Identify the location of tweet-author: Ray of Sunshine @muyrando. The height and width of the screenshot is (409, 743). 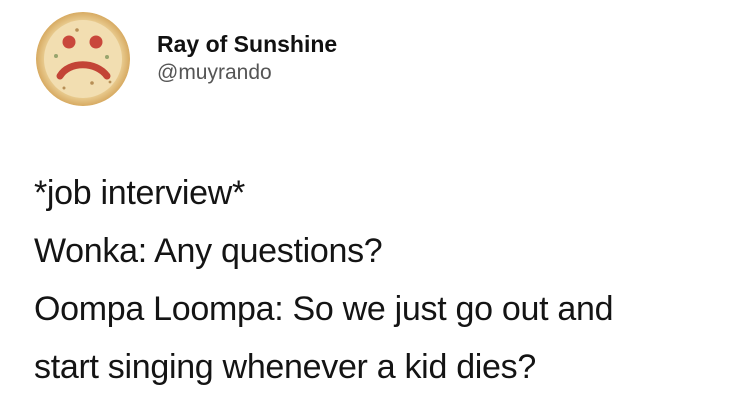
(247, 58).